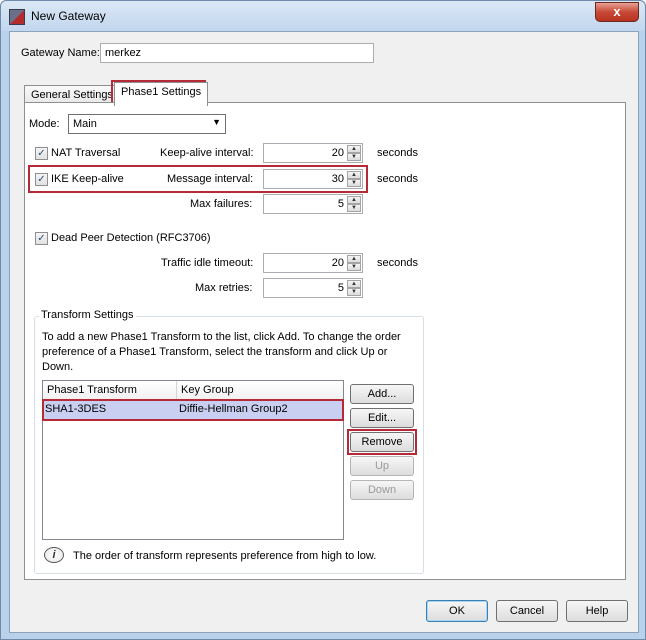  What do you see at coordinates (86, 153) in the screenshot?
I see `nat-traversal-label: NAT Traversal` at bounding box center [86, 153].